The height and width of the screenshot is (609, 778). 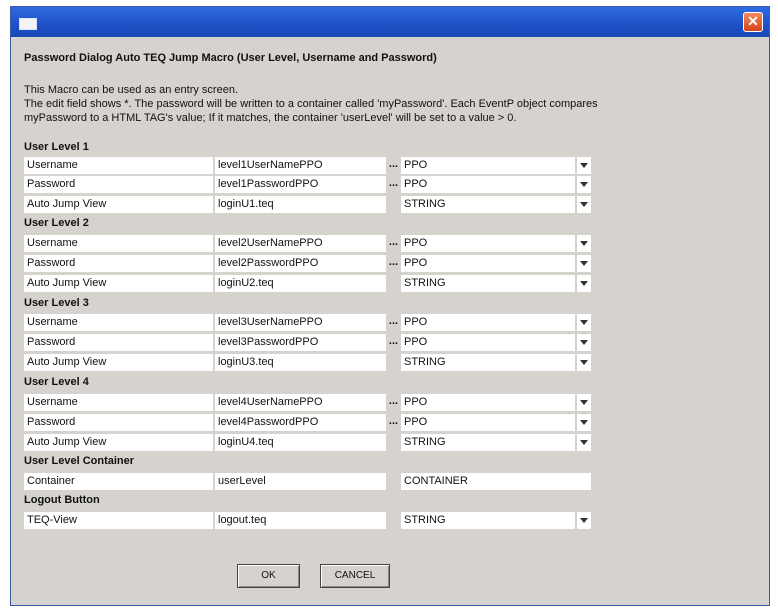 I want to click on param-row-username: Username level3UserNamePPO ... PPO, so click(x=307, y=322).